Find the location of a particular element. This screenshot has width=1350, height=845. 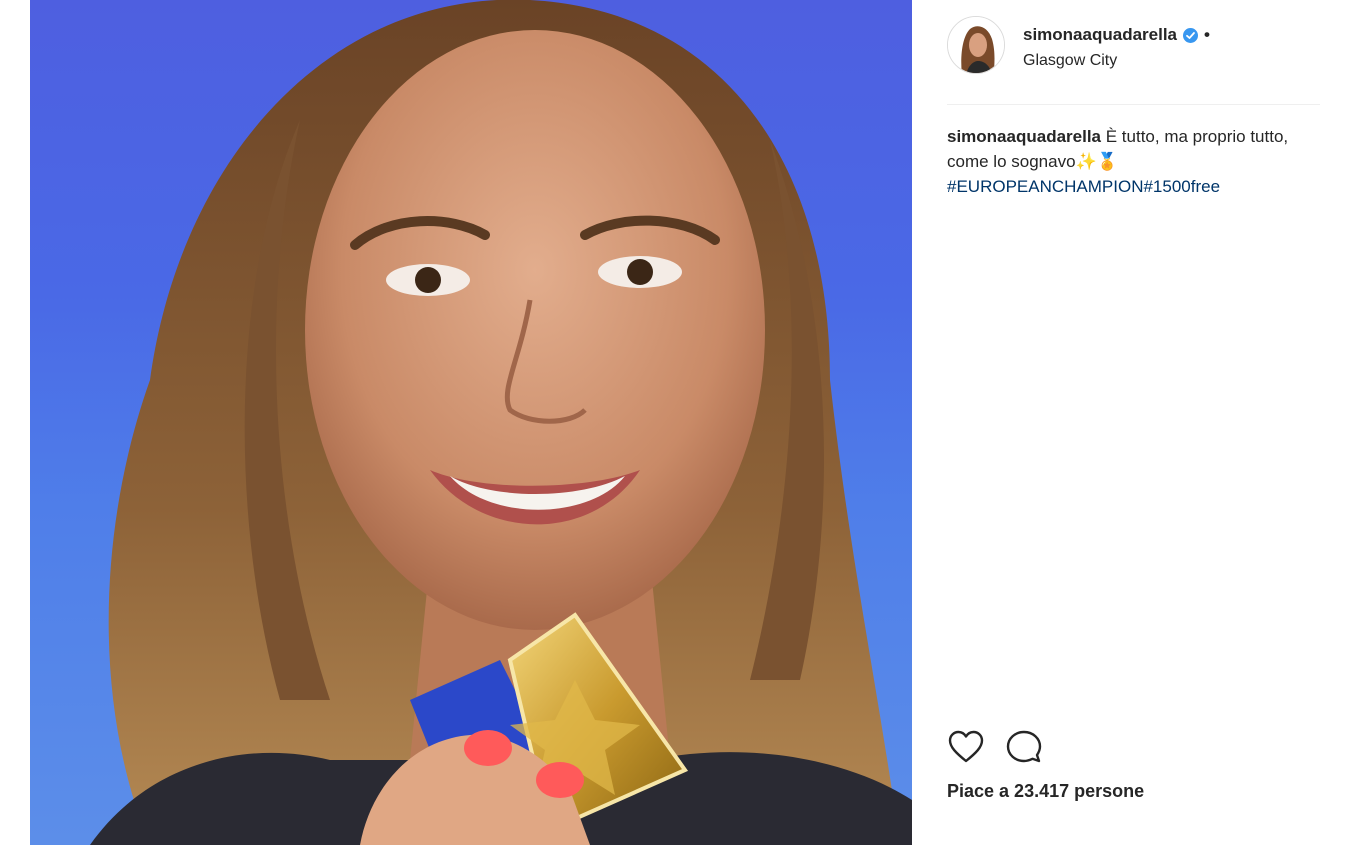

verified-badge-icon is located at coordinates (1191, 35).